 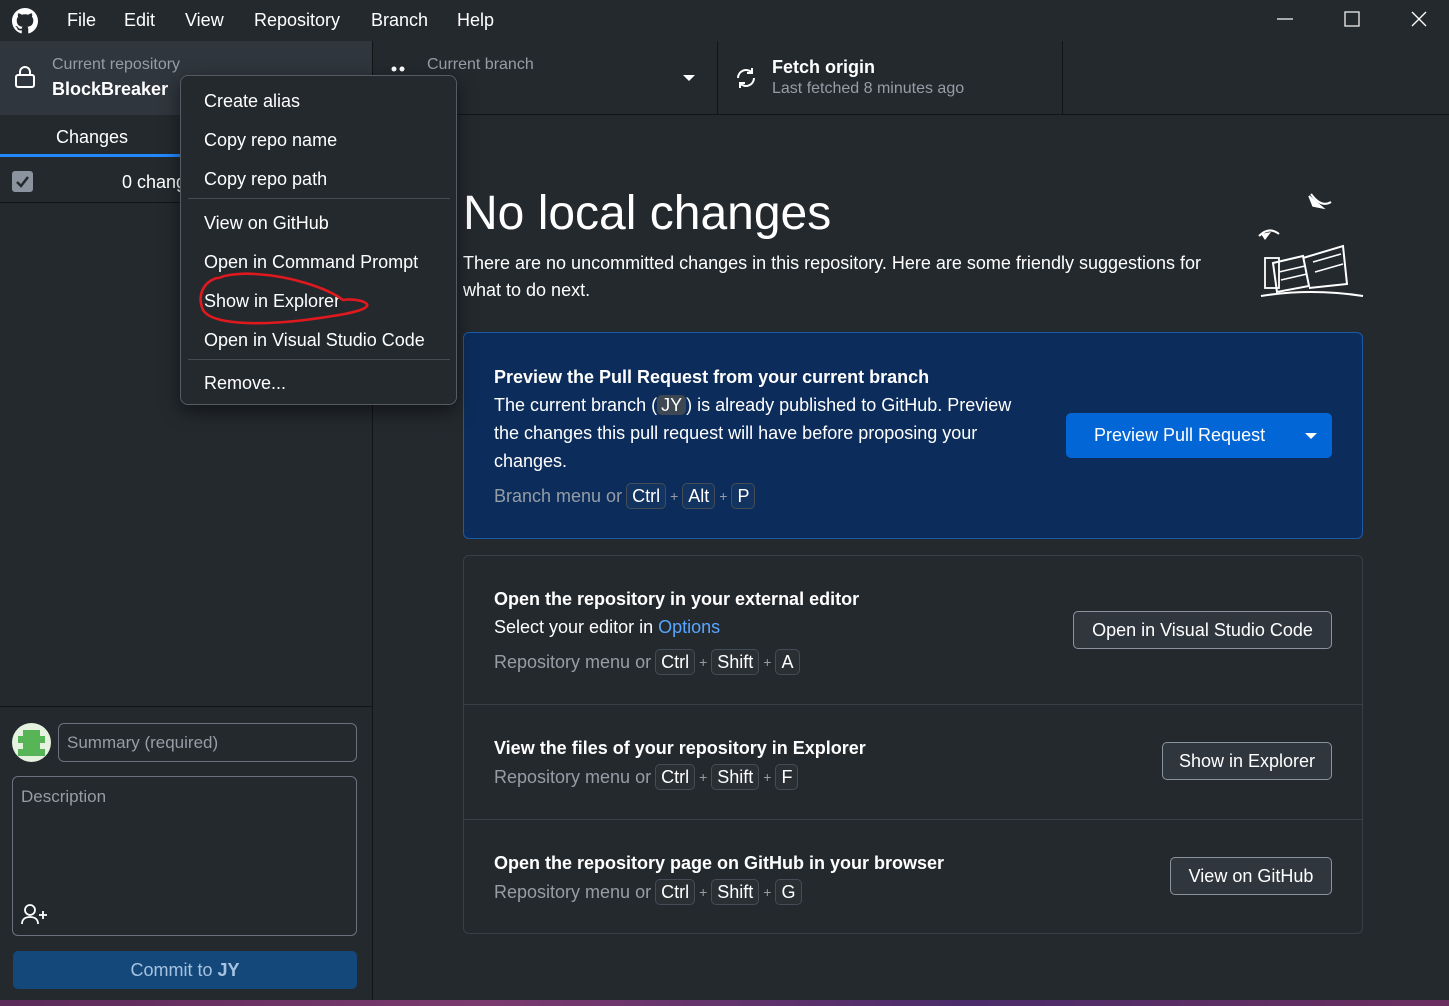 What do you see at coordinates (788, 892) in the screenshot?
I see `key-g: G` at bounding box center [788, 892].